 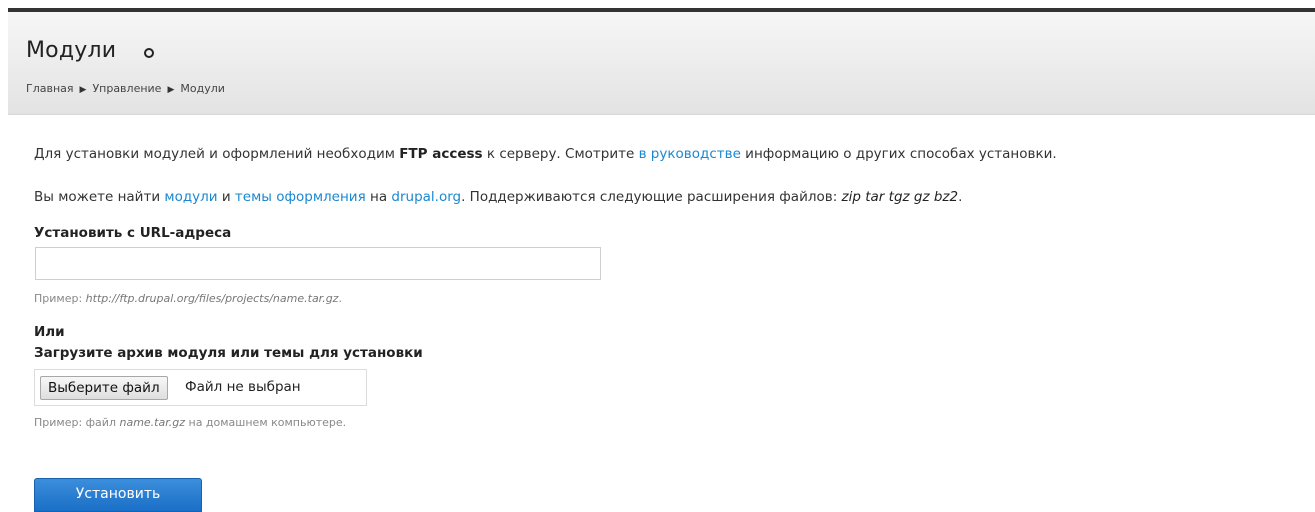 I want to click on ftp-access-text: FTP access, so click(x=441, y=154).